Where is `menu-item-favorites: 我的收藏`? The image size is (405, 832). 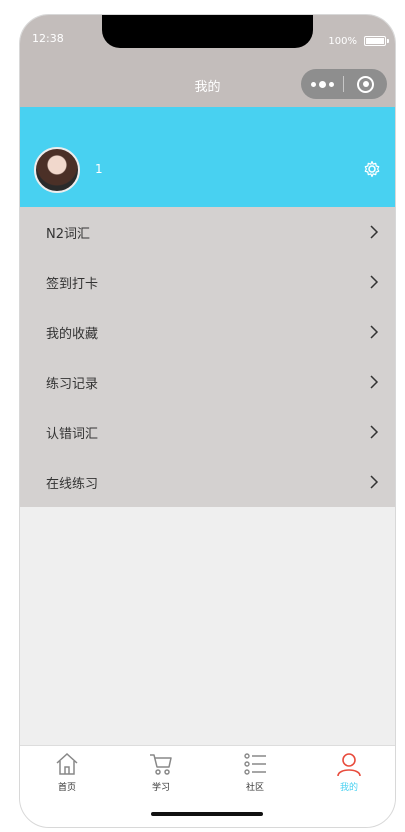
menu-item-favorites: 我的收藏 is located at coordinates (207, 332).